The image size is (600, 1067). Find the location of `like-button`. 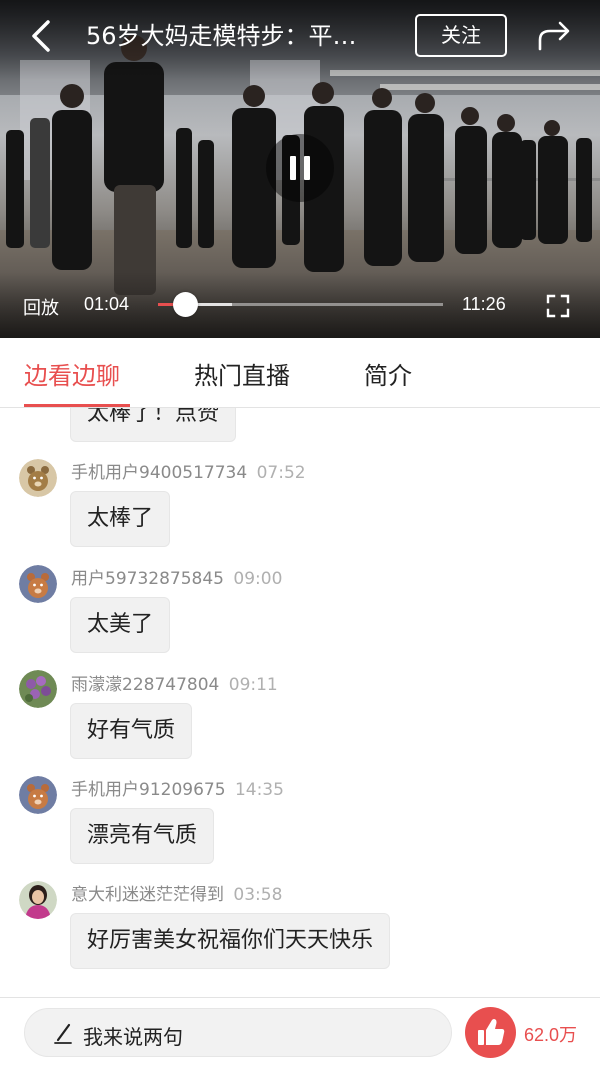

like-button is located at coordinates (490, 1032).